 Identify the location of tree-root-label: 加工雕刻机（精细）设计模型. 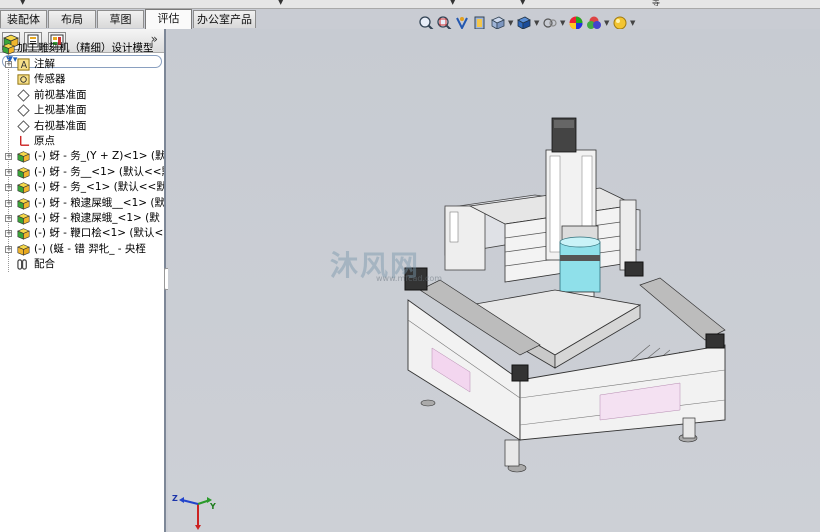
(85, 48).